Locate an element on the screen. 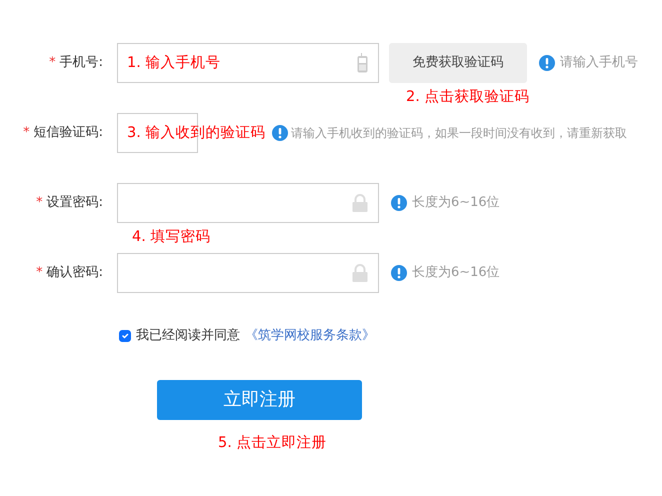  step-annotation: 4. 填写密码 is located at coordinates (171, 238).